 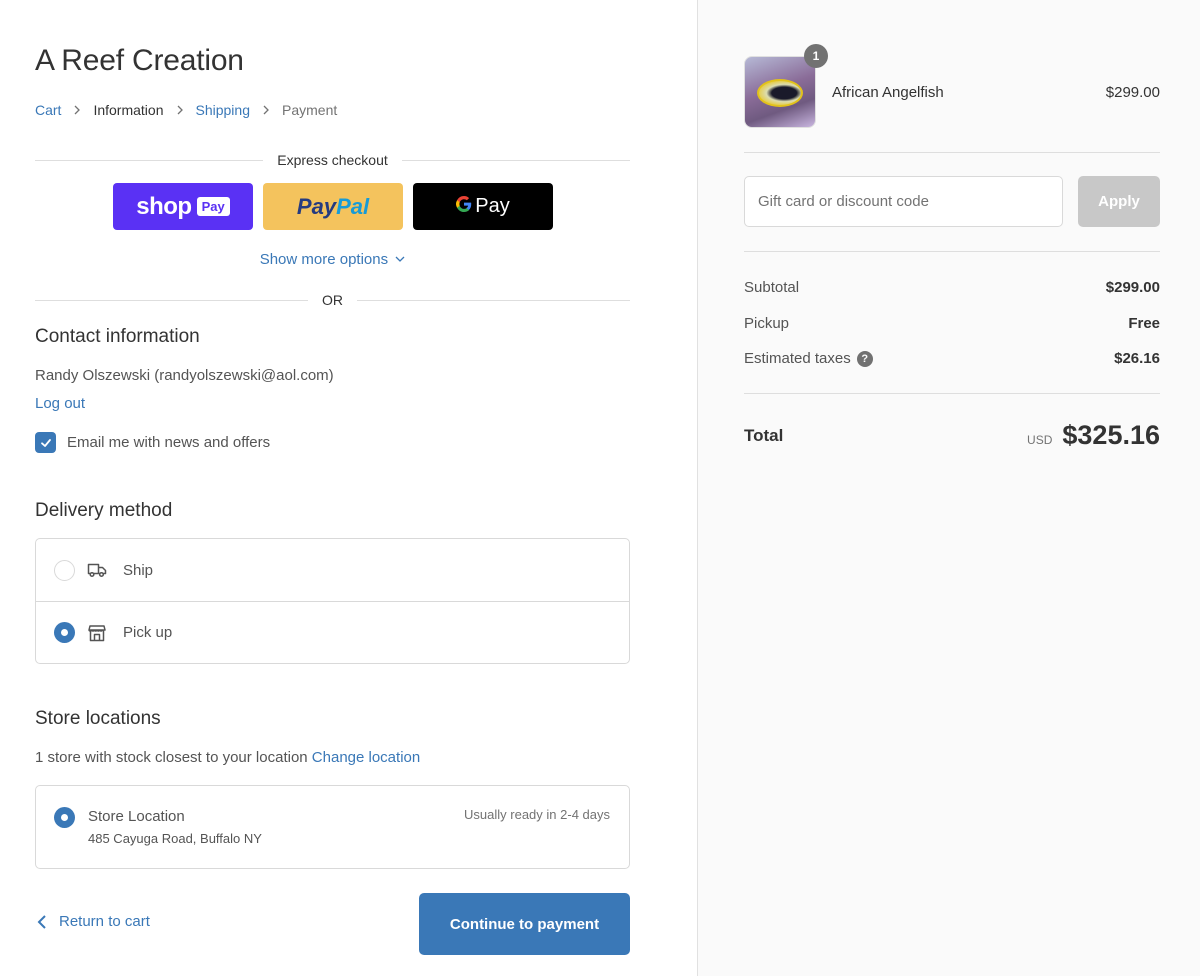 I want to click on email-opt-label: Email me with news and offers, so click(x=169, y=442).